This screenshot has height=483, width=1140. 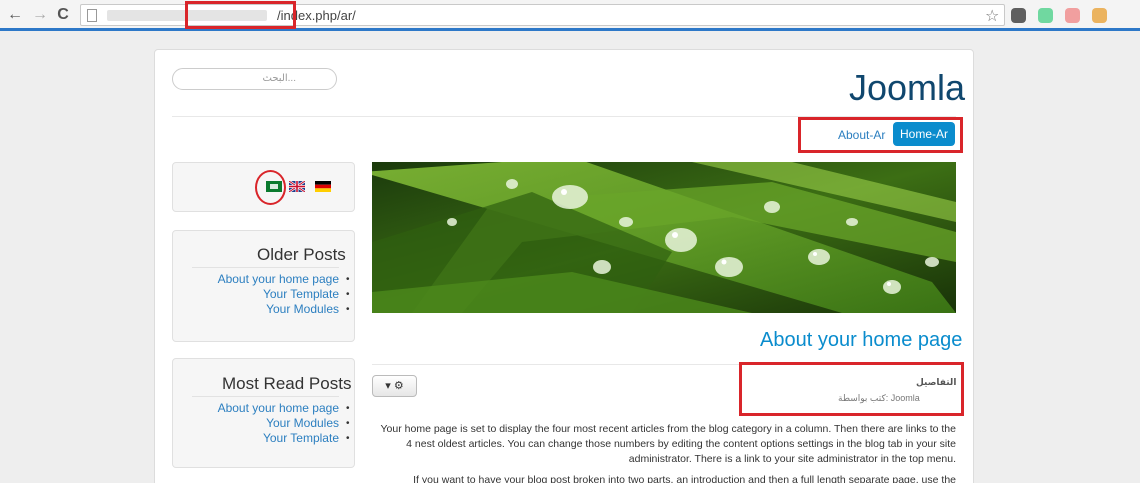 I want to click on url-highlight-box, so click(x=240, y=15).